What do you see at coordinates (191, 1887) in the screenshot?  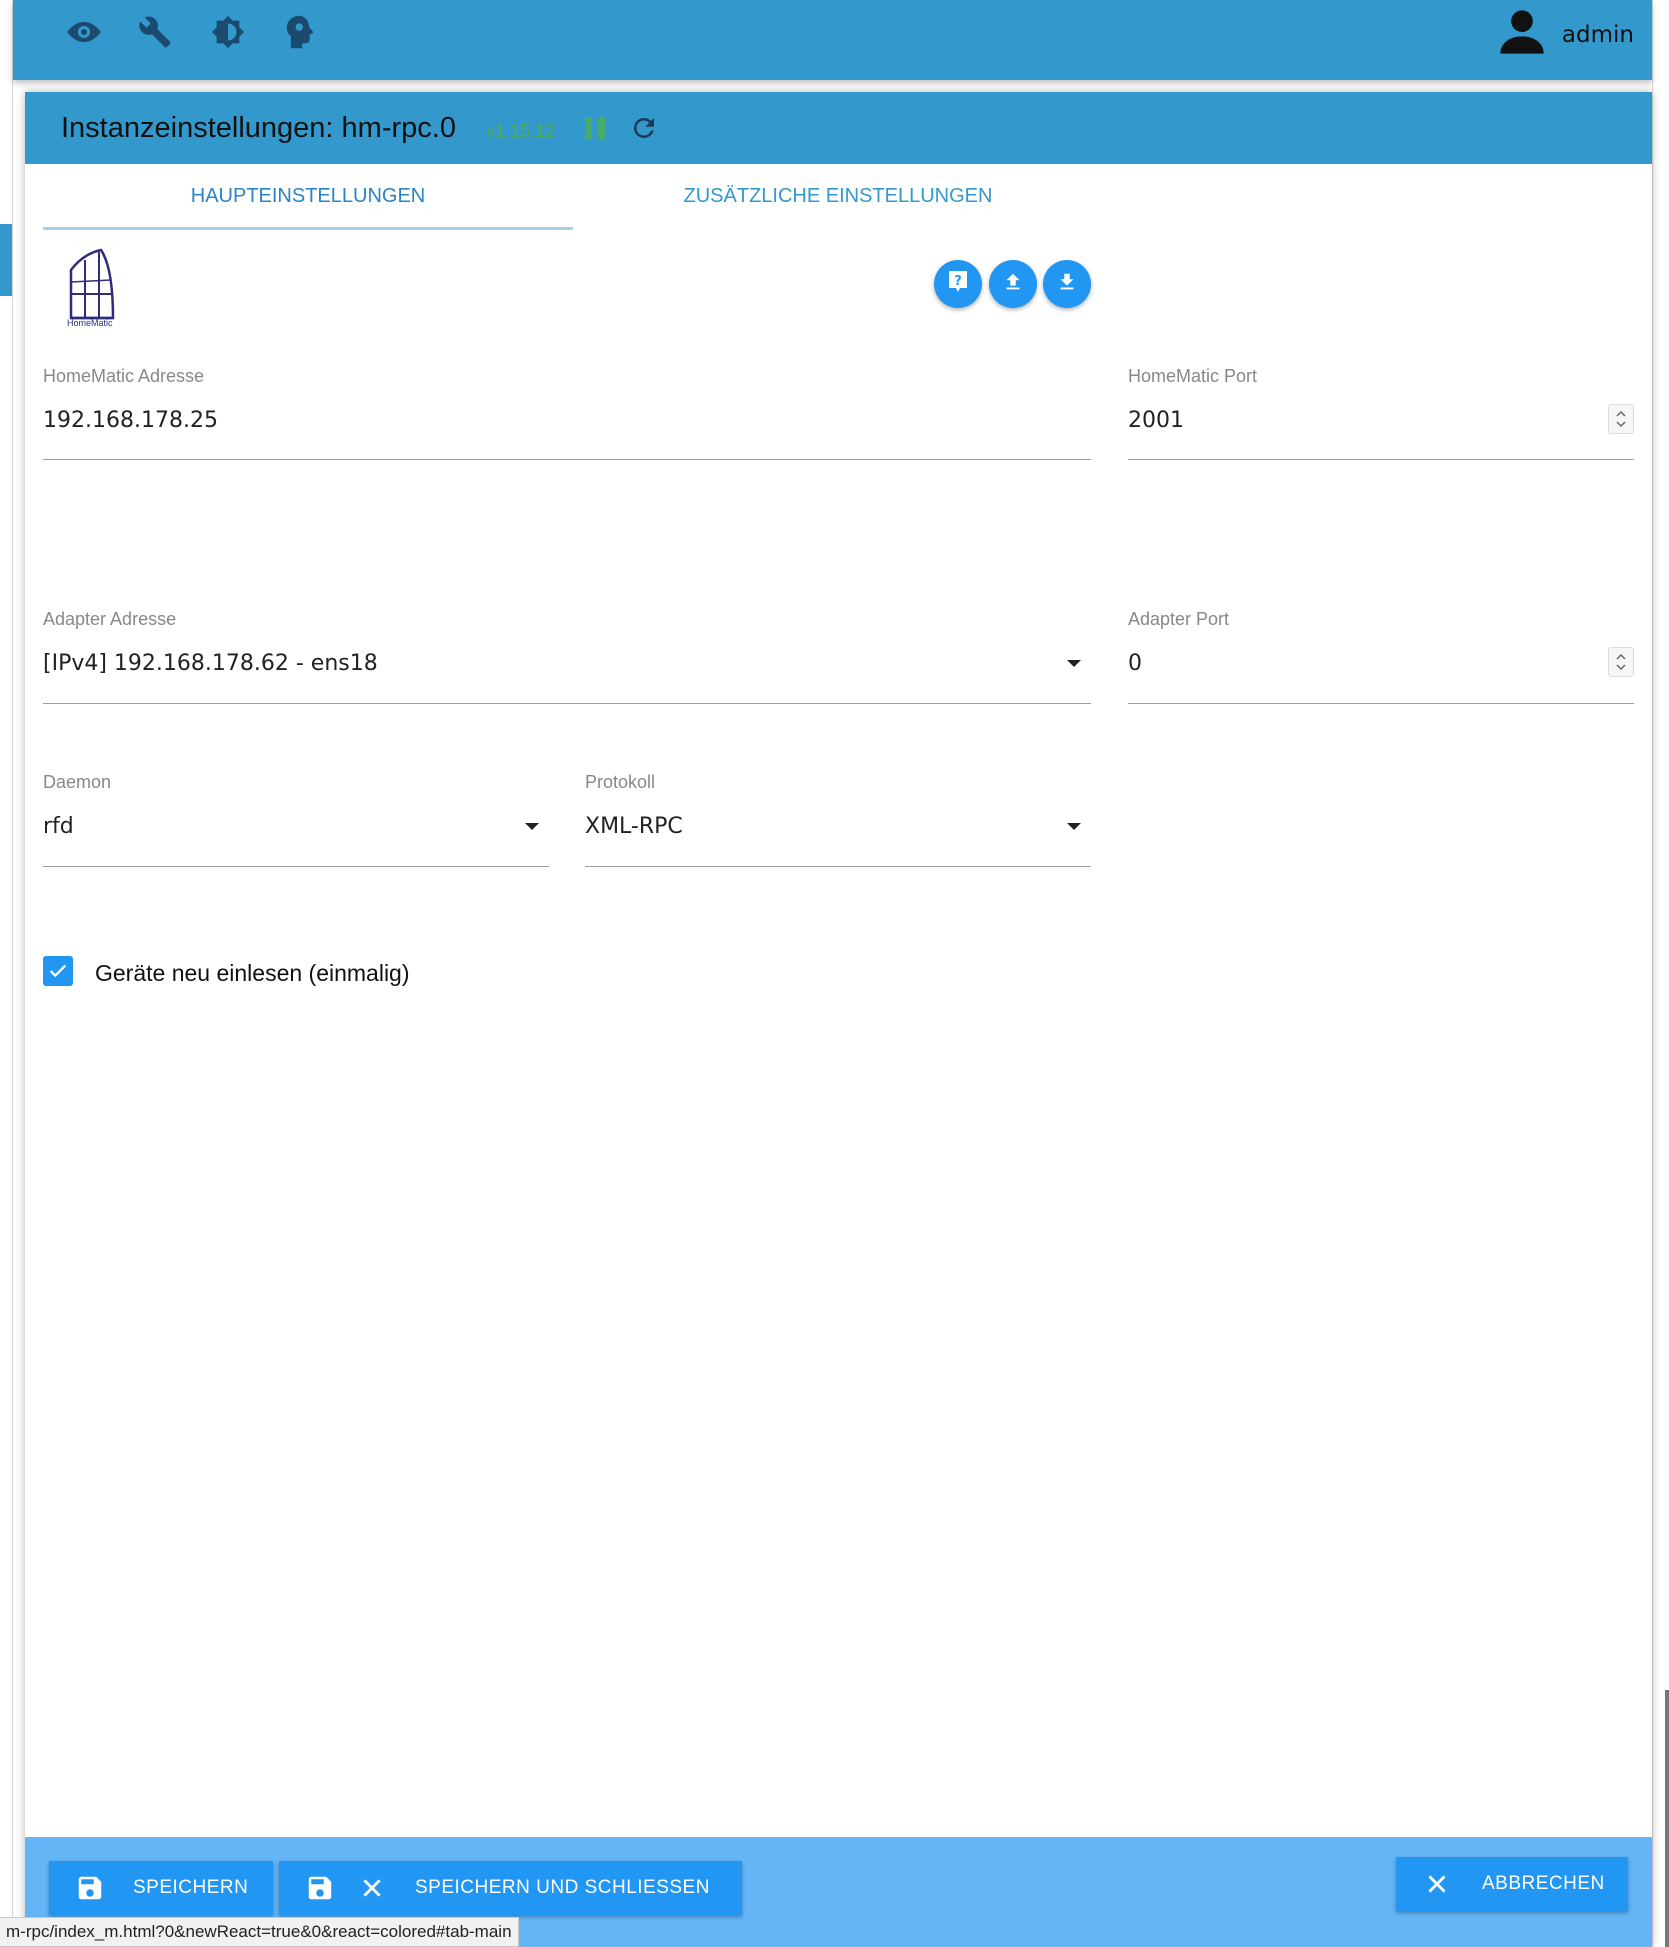 I see `save-label: SPEICHERN` at bounding box center [191, 1887].